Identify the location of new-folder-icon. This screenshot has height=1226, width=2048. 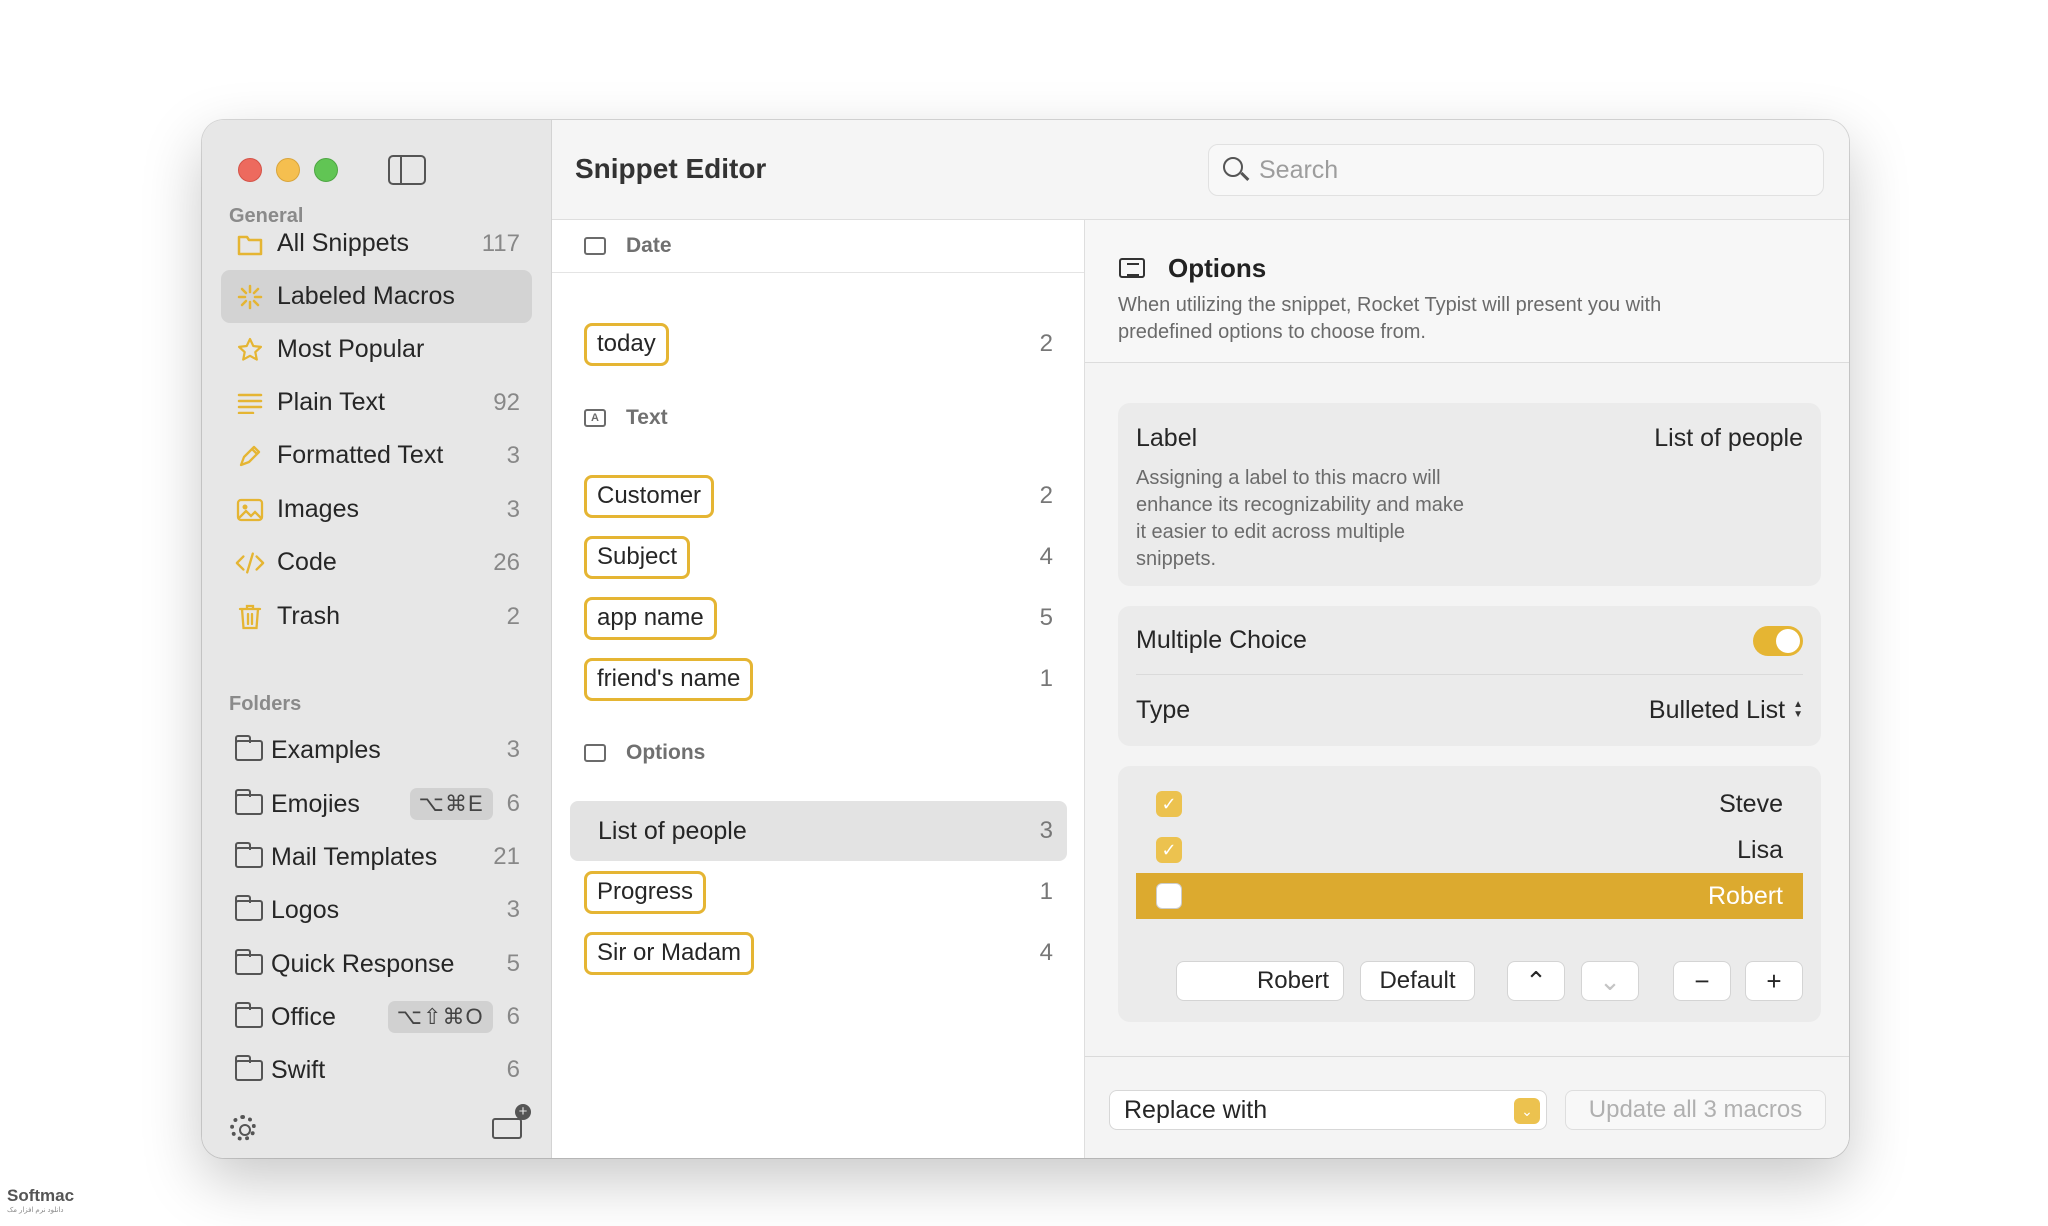
(511, 1121).